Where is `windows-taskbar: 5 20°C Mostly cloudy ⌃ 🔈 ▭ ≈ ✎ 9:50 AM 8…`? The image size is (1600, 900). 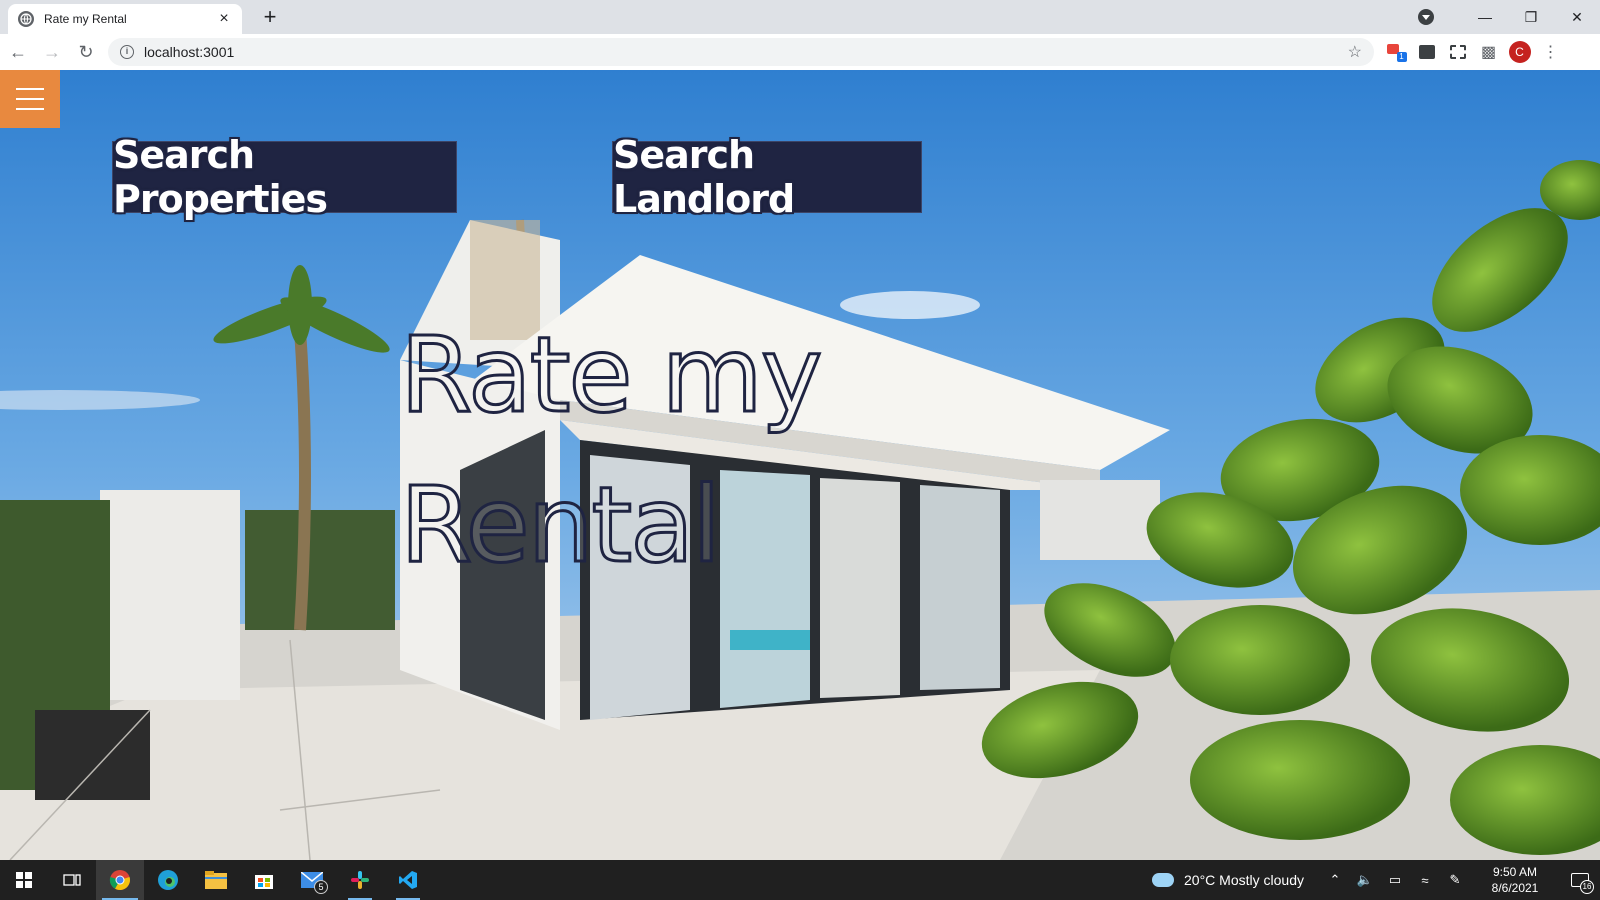
windows-taskbar: 5 20°C Mostly cloudy ⌃ 🔈 ▭ ≈ ✎ 9:50 AM 8… is located at coordinates (800, 880).